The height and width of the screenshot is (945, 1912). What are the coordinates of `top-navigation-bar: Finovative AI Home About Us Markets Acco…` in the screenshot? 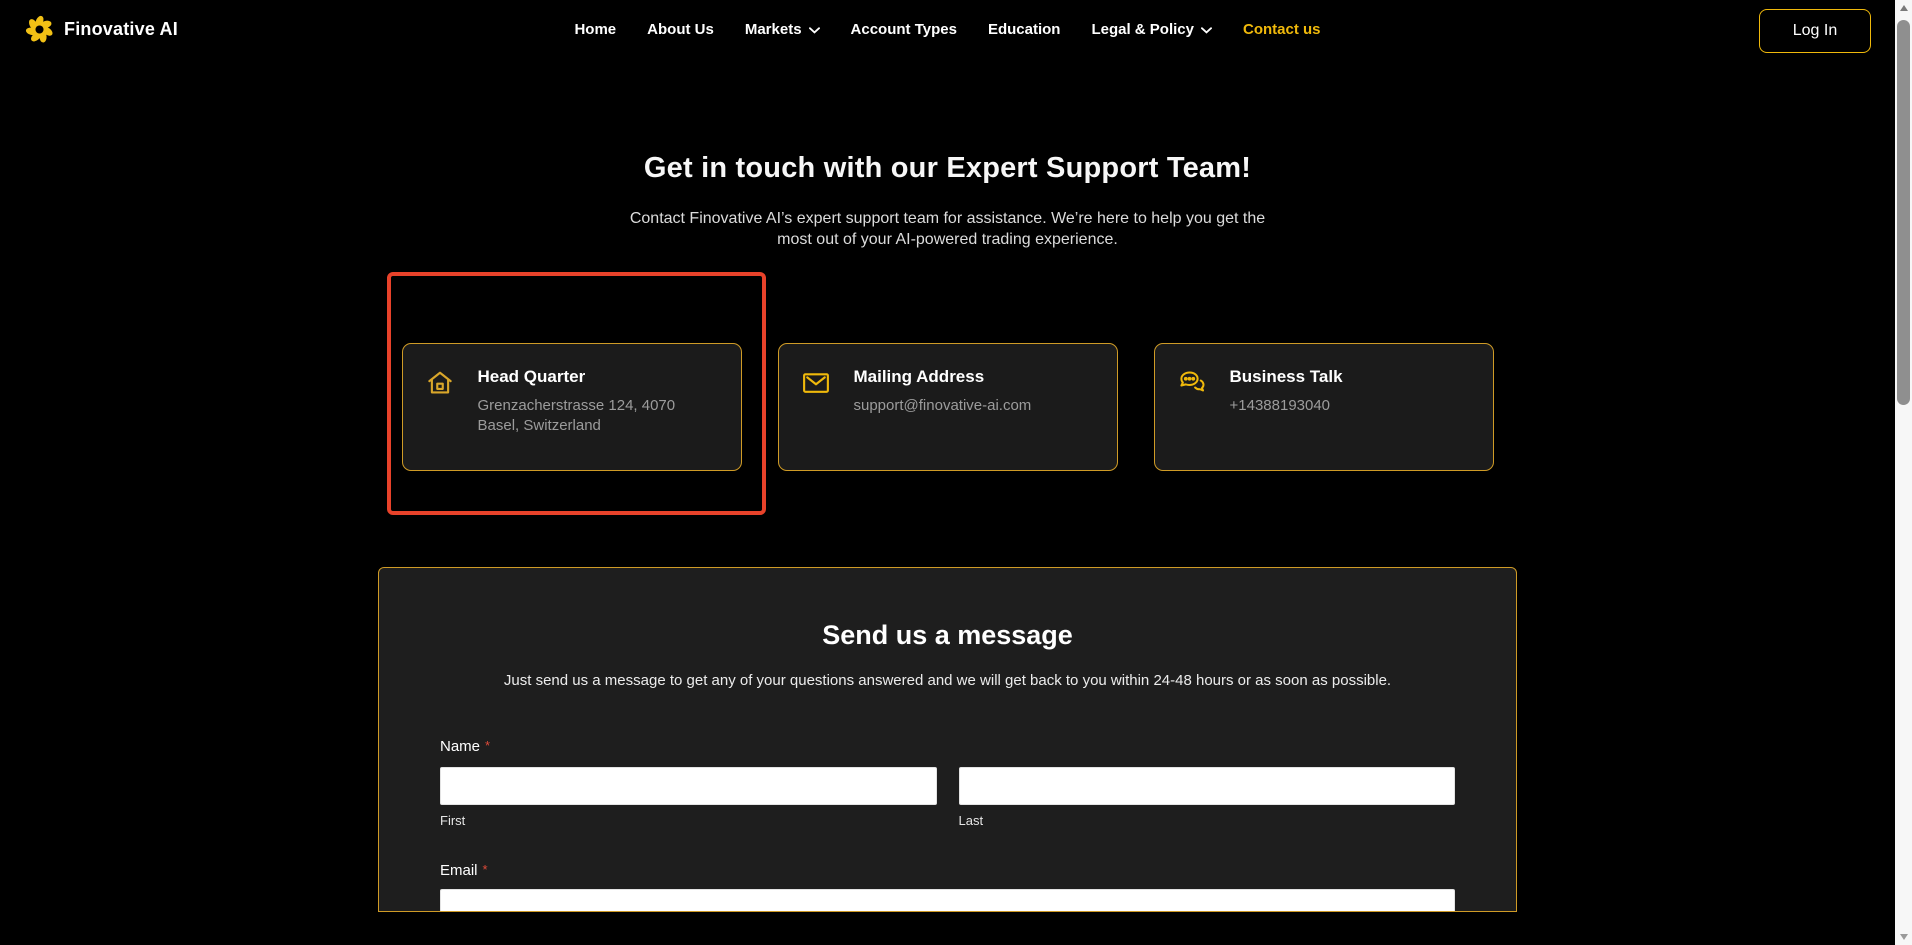 It's located at (947, 29).